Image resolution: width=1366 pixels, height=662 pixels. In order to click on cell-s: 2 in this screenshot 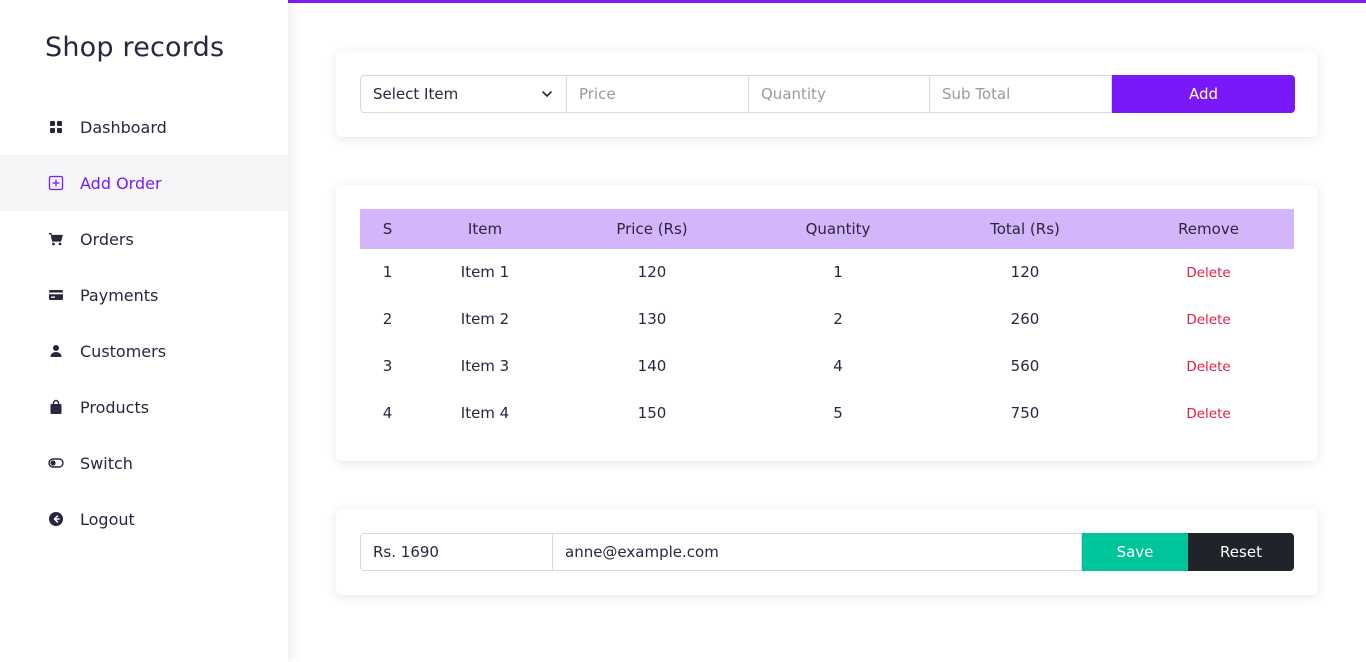, I will do `click(387, 318)`.